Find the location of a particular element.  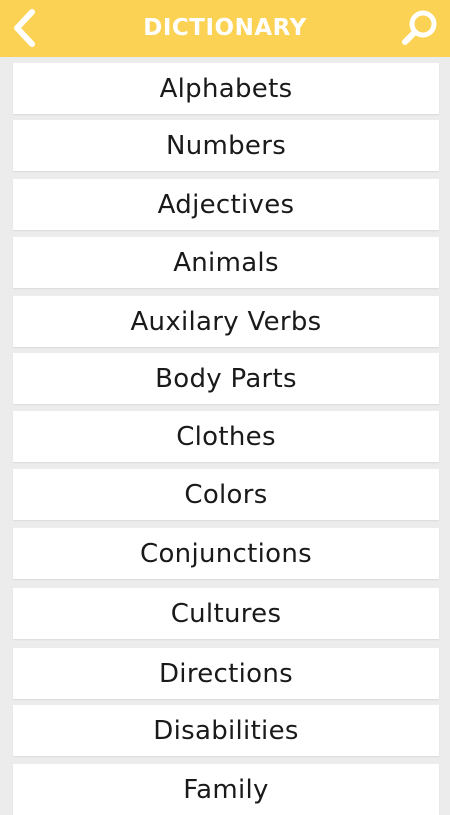

list-item: Disabilities is located at coordinates (226, 730).